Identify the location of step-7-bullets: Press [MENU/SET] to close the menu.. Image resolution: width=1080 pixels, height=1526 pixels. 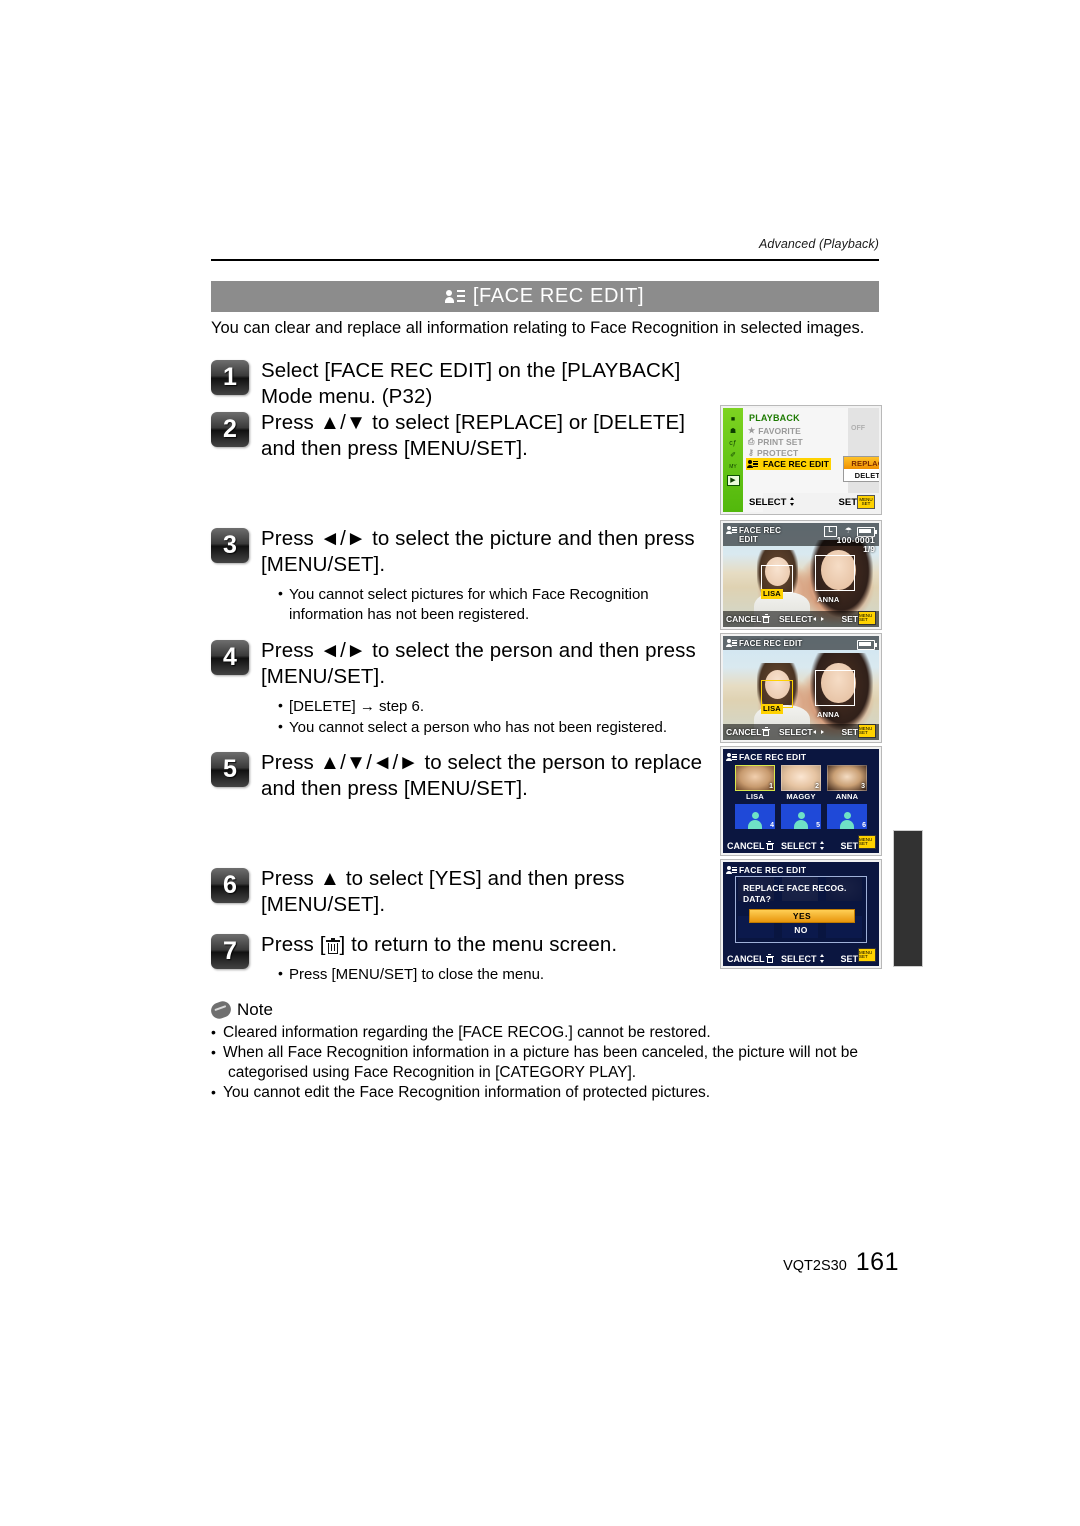
(491, 974).